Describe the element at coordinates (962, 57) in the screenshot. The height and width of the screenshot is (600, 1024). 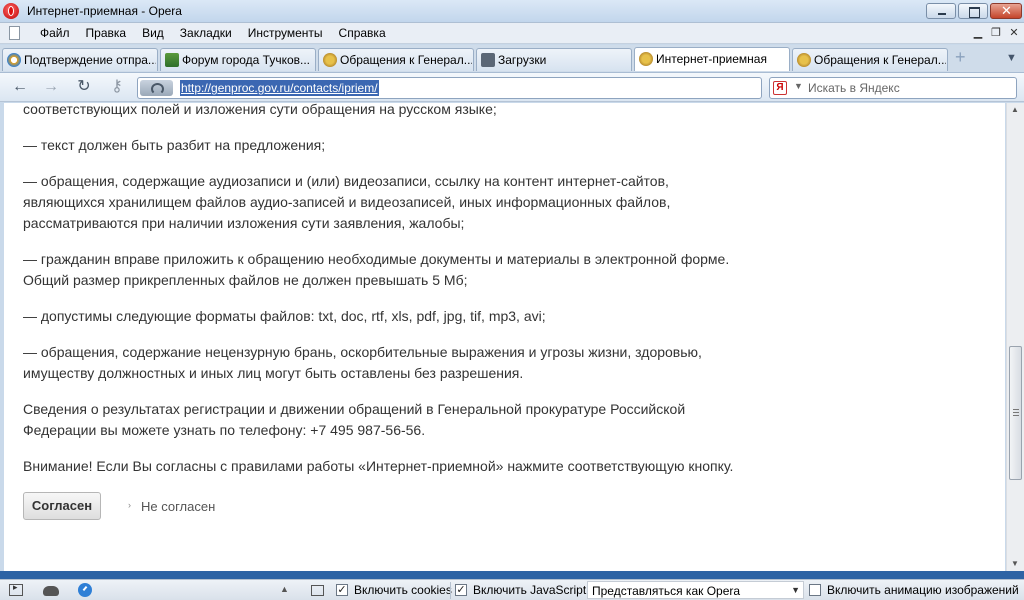
I see `new-tab-plus-icon: +` at that location.